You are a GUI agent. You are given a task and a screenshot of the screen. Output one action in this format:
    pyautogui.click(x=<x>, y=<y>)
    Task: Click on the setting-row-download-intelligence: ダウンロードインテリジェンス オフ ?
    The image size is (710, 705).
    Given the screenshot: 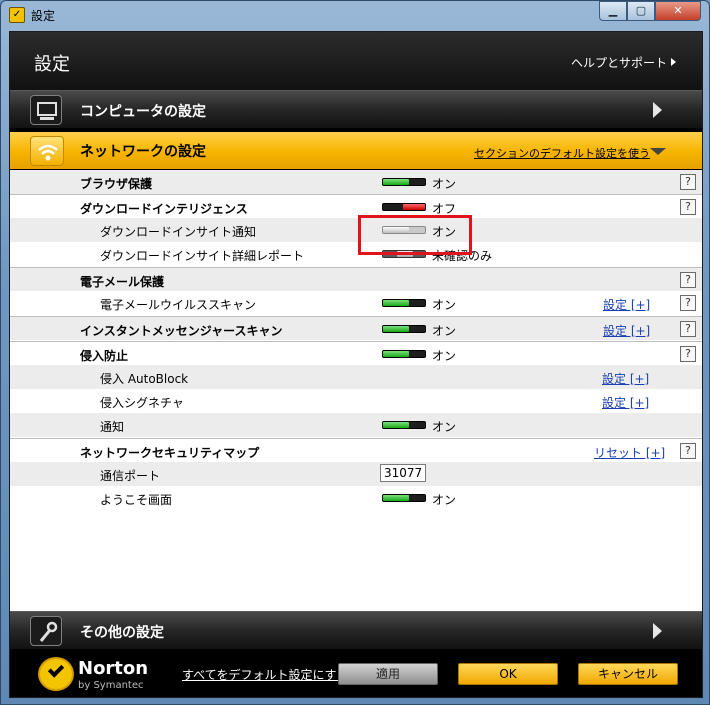 What is the action you would take?
    pyautogui.click(x=356, y=206)
    